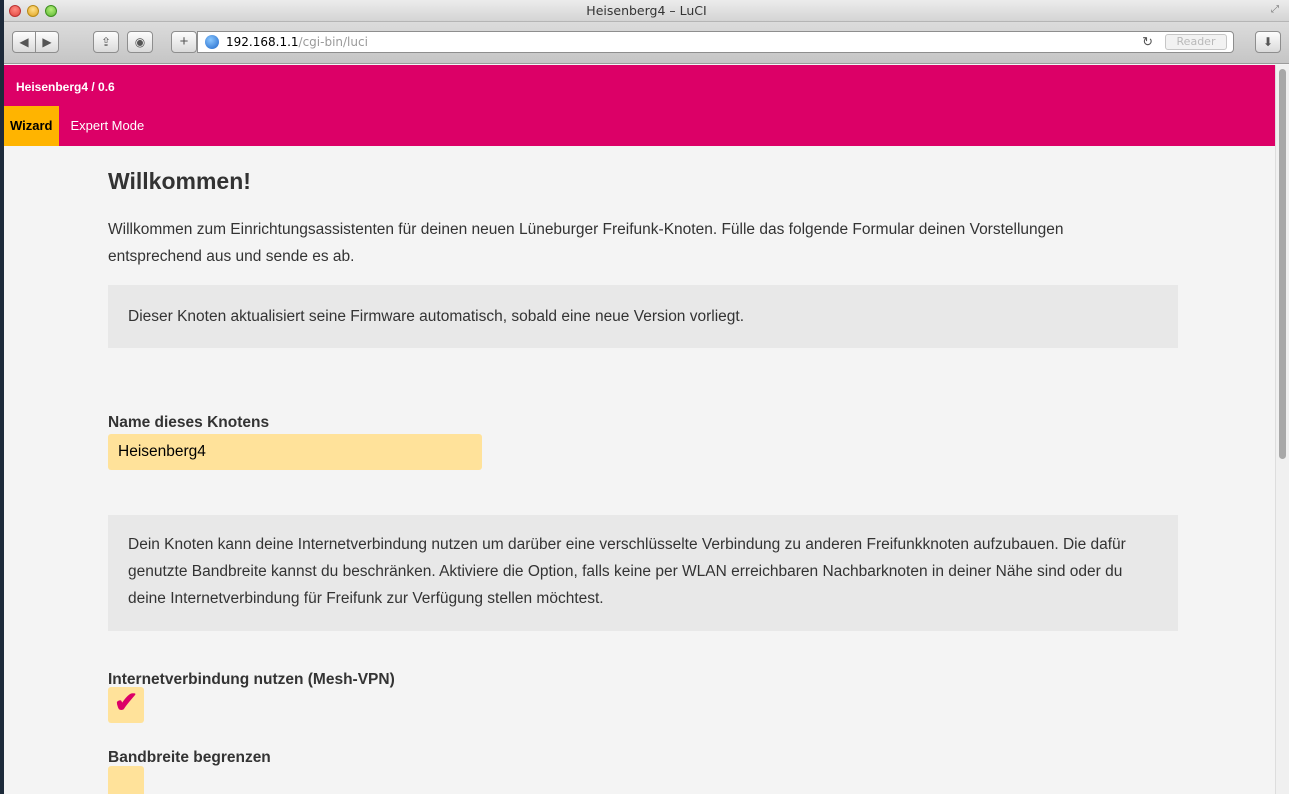  I want to click on back-arrow-icon: ◀, so click(24, 42).